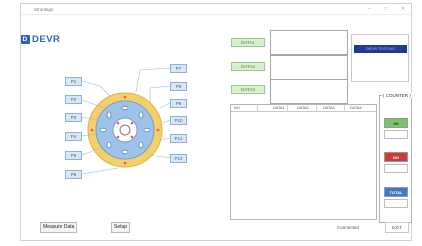 The image size is (422, 246). What do you see at coordinates (46, 39) in the screenshot?
I see `logo-text: DEVR` at bounding box center [46, 39].